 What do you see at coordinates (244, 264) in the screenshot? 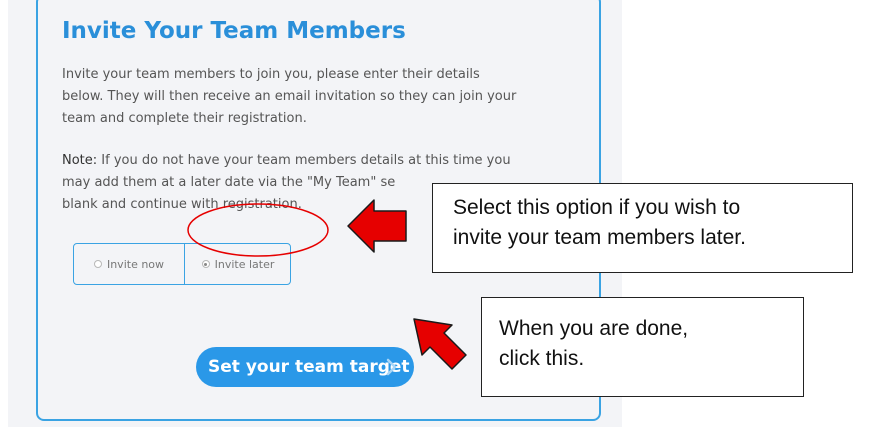
I see `invite-later-label: Invite later` at bounding box center [244, 264].